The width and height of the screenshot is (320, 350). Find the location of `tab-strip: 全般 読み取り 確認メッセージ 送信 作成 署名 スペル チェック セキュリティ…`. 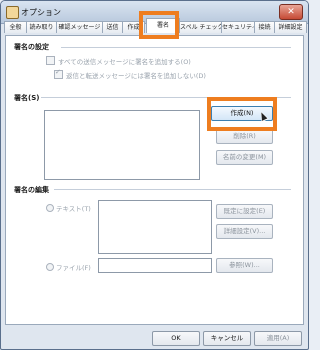

tab-strip: 全般 読み取り 確認メッセージ 送信 作成 署名 スペル チェック セキュリティ… is located at coordinates (155, 26).